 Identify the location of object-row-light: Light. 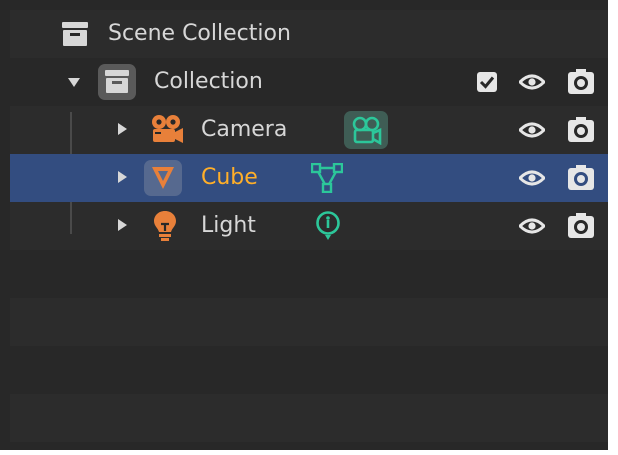
(309, 226).